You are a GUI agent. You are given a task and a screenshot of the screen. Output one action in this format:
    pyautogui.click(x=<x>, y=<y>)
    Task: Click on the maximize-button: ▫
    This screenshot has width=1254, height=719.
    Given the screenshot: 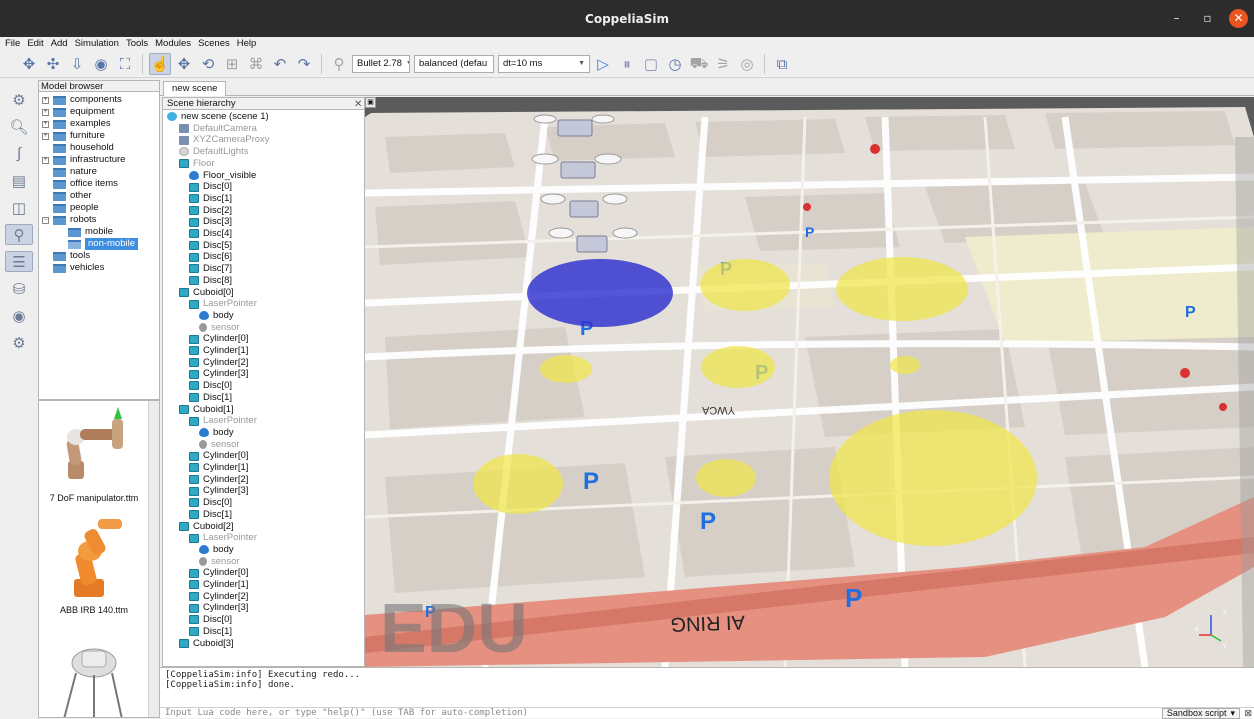 What is the action you would take?
    pyautogui.click(x=1207, y=18)
    